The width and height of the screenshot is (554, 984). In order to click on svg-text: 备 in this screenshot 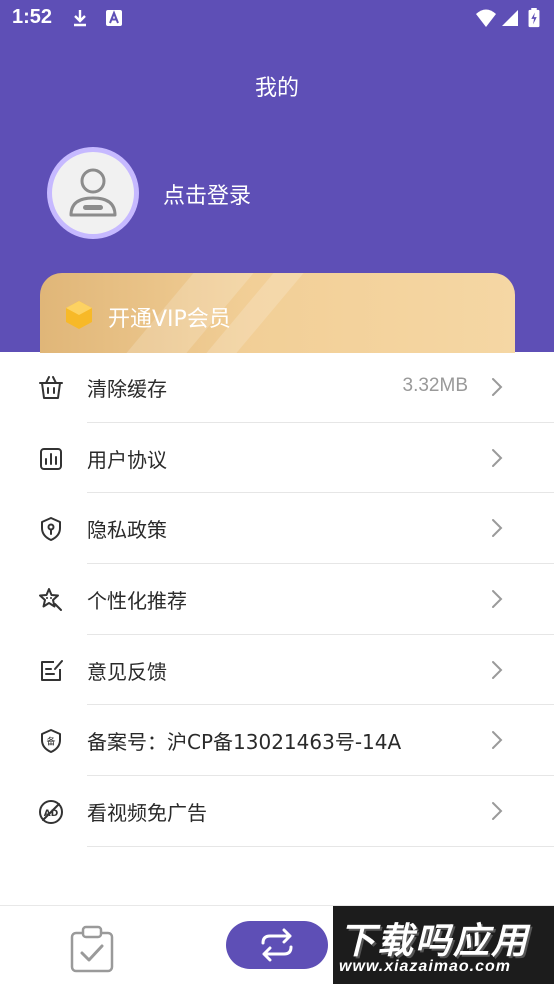, I will do `click(50, 742)`.